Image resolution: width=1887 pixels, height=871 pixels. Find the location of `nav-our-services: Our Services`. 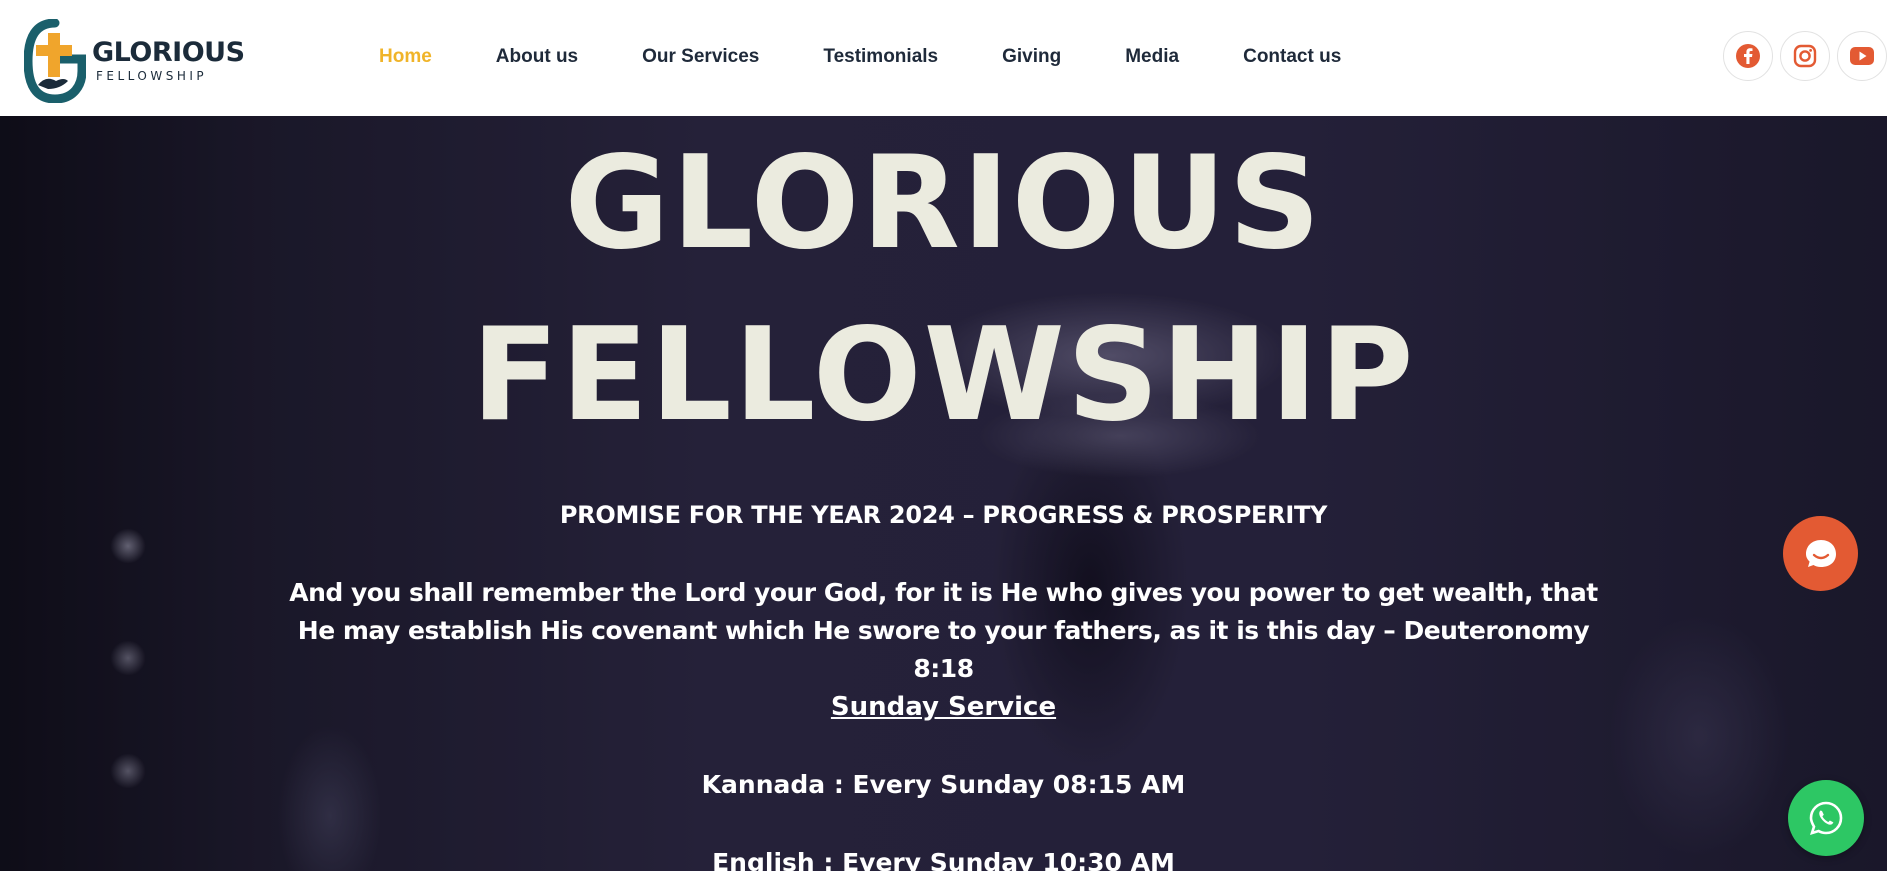

nav-our-services: Our Services is located at coordinates (700, 57).